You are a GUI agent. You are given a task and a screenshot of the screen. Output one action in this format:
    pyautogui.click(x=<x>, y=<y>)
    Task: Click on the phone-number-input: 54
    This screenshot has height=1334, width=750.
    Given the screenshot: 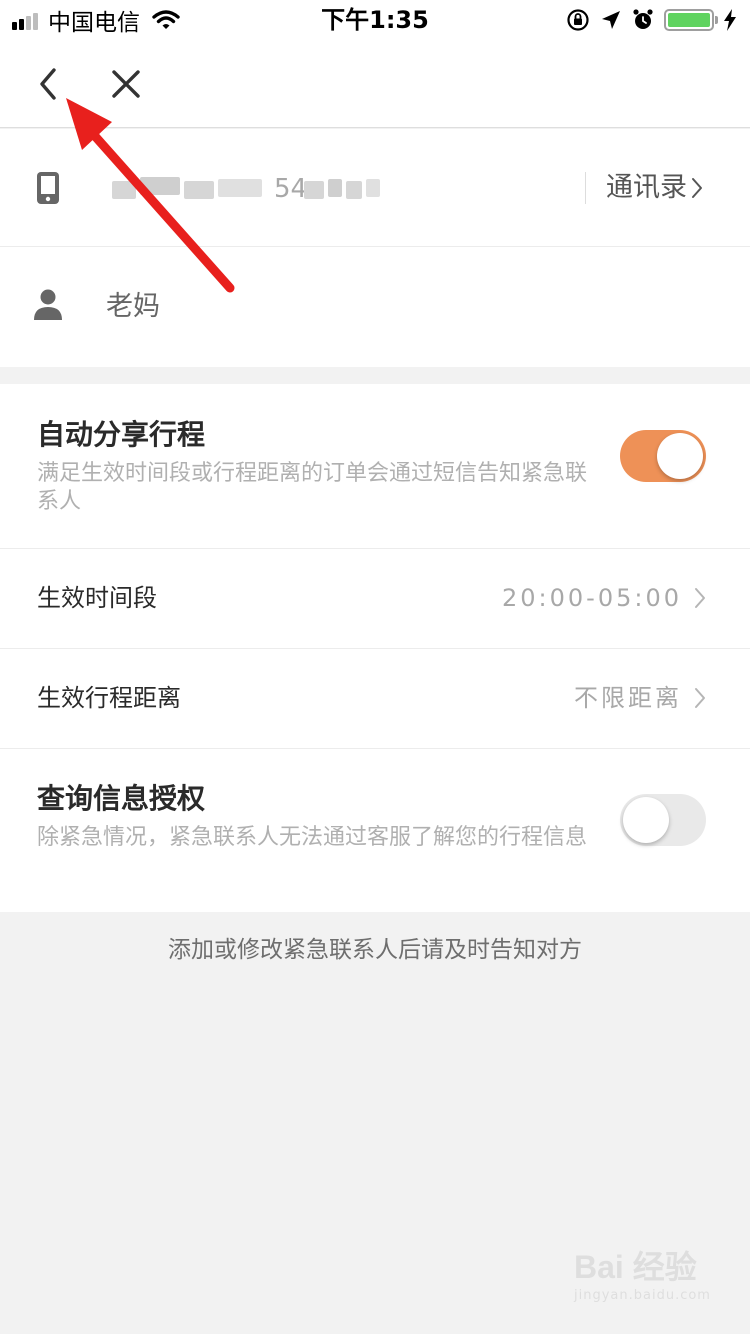 What is the action you would take?
    pyautogui.click(x=336, y=189)
    